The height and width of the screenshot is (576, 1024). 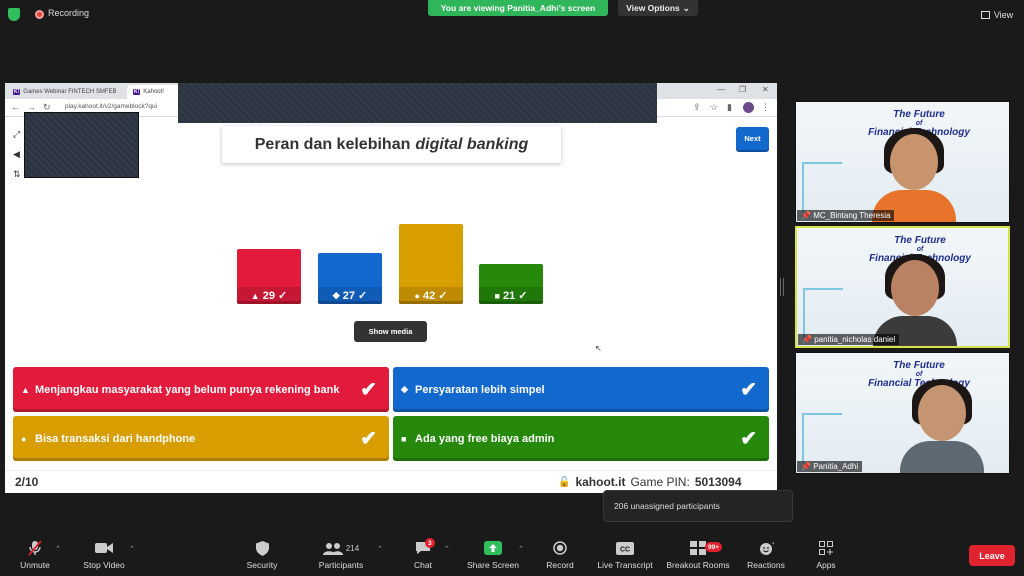 What do you see at coordinates (16, 154) in the screenshot?
I see `volume-icon: ◀` at bounding box center [16, 154].